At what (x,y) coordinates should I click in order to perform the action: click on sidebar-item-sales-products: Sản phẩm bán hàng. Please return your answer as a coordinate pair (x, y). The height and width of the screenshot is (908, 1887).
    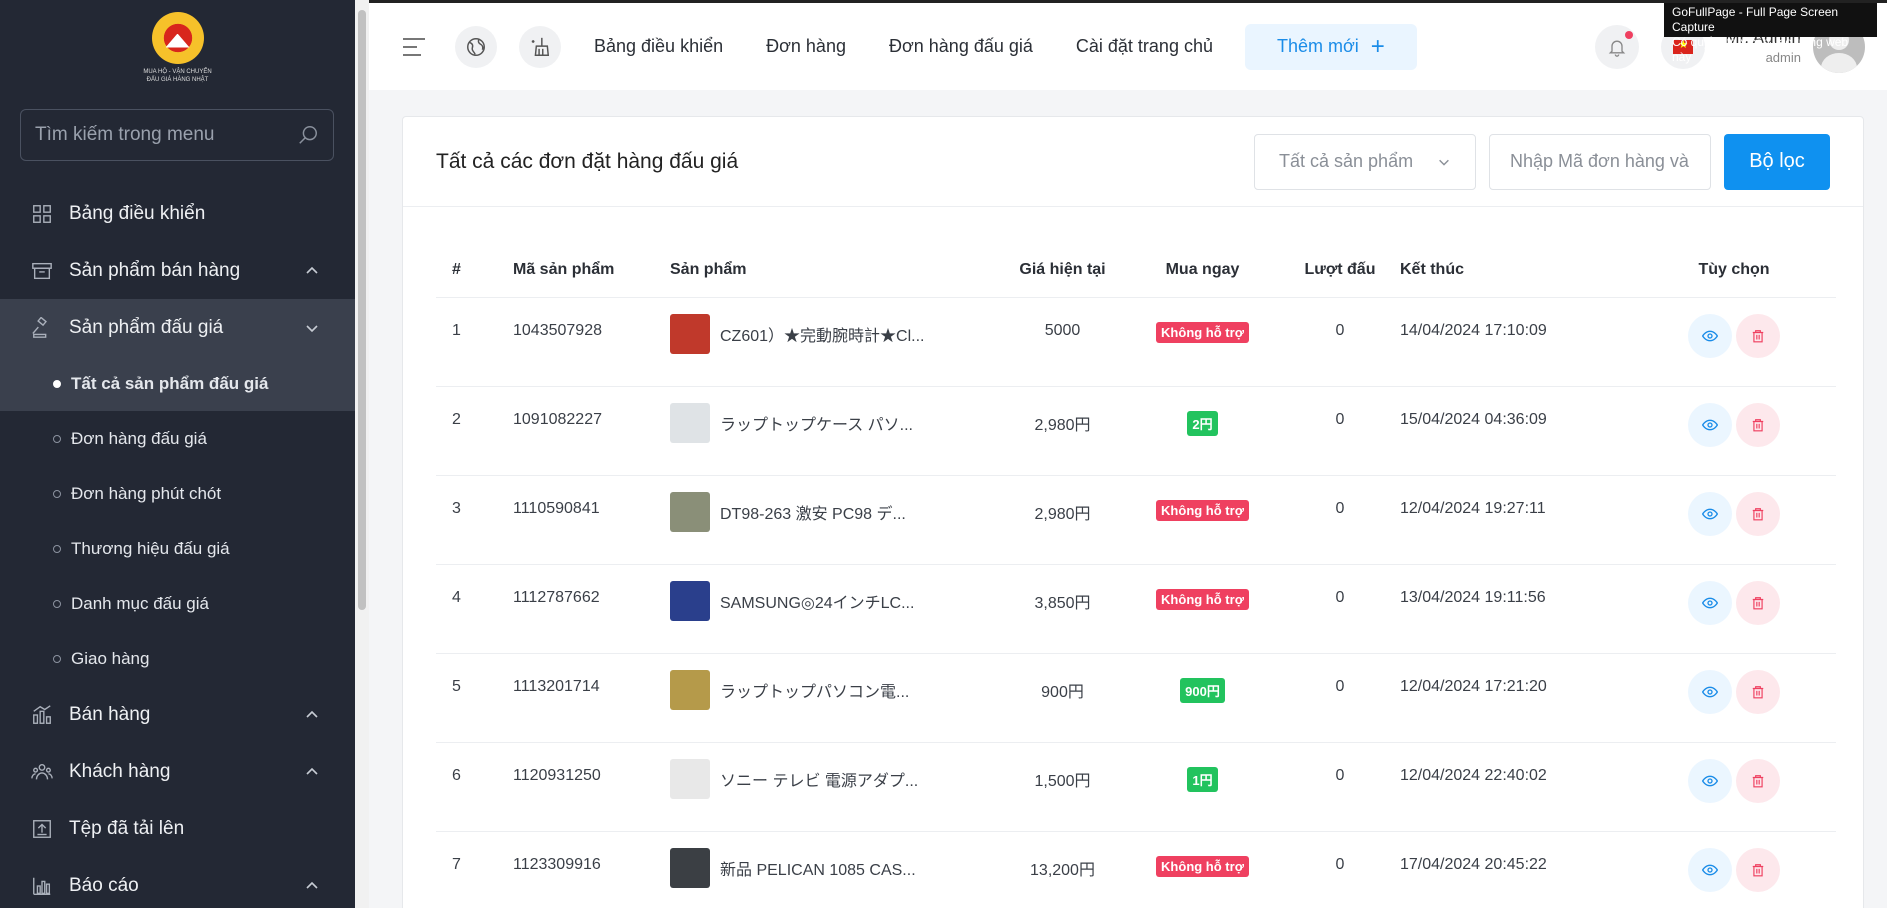
    Looking at the image, I should click on (177, 270).